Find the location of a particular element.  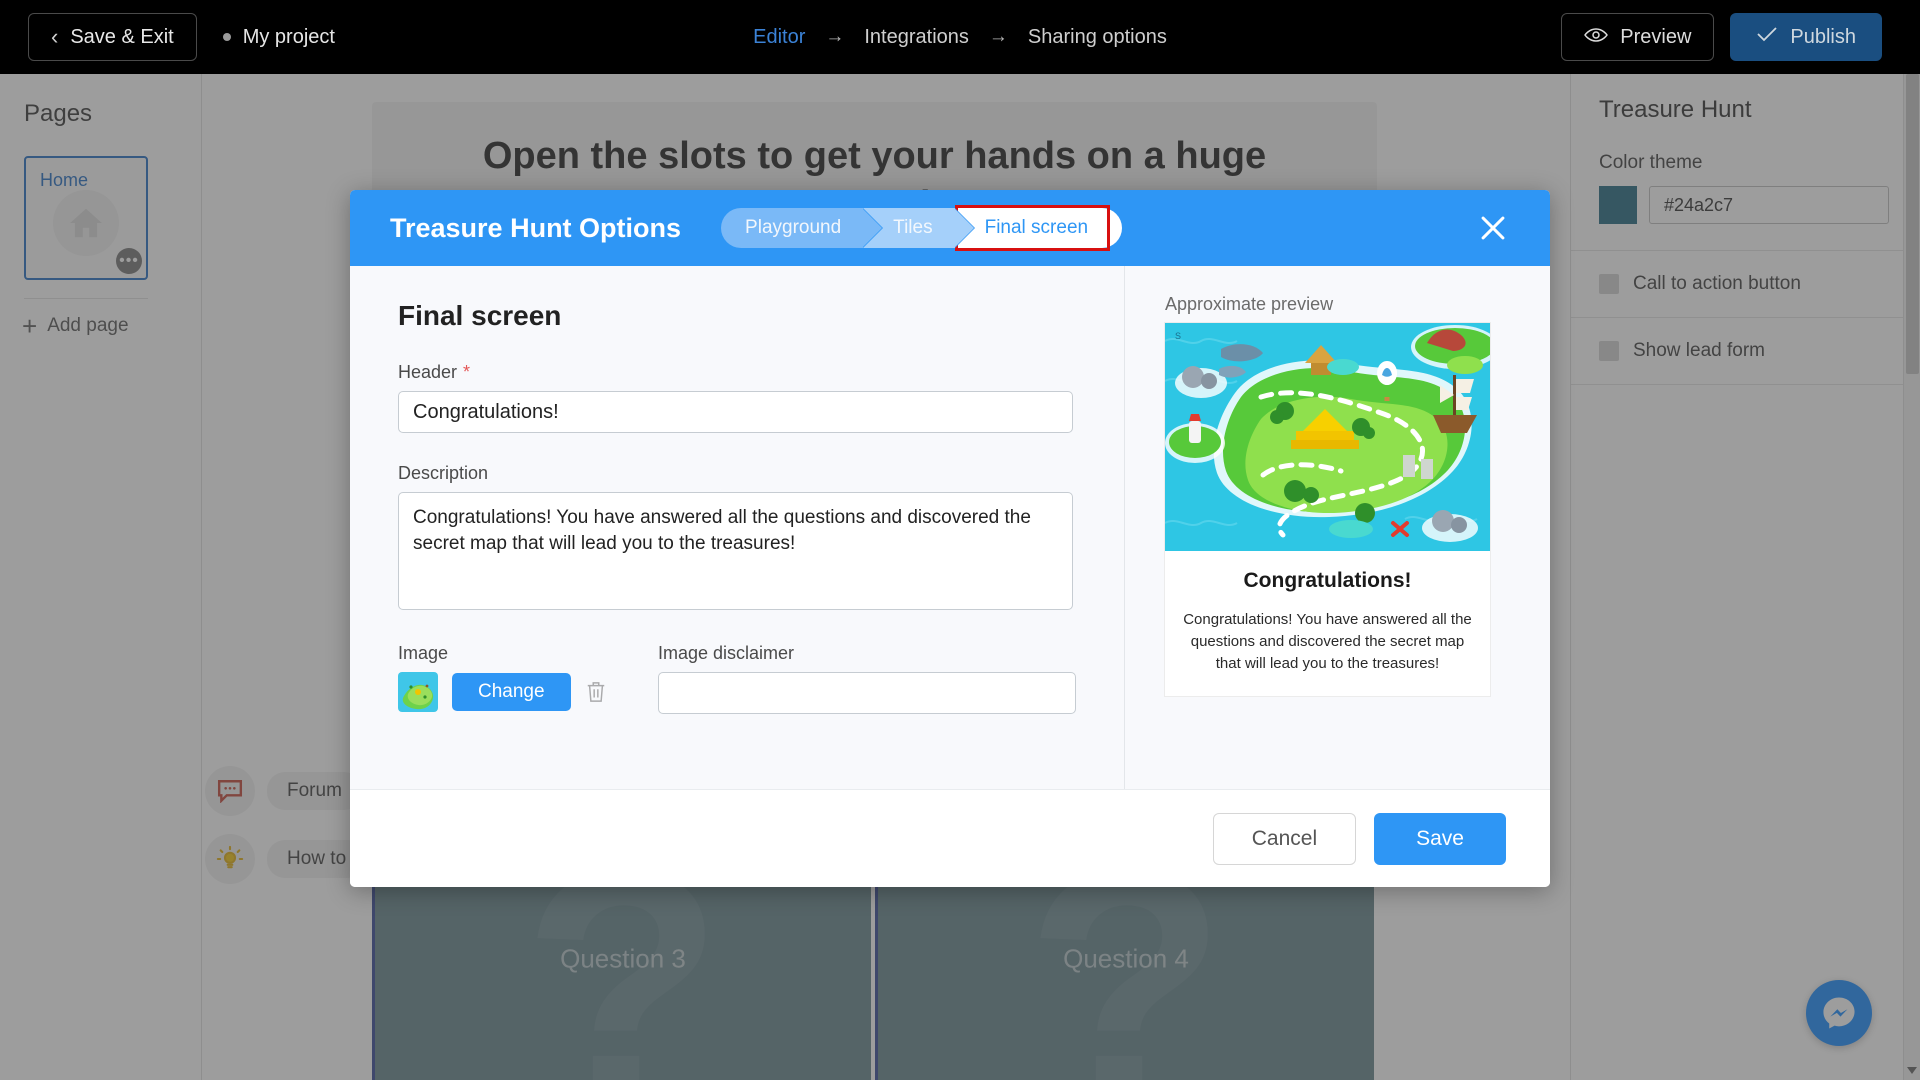

chevron-left-icon: ‹ is located at coordinates (55, 36).